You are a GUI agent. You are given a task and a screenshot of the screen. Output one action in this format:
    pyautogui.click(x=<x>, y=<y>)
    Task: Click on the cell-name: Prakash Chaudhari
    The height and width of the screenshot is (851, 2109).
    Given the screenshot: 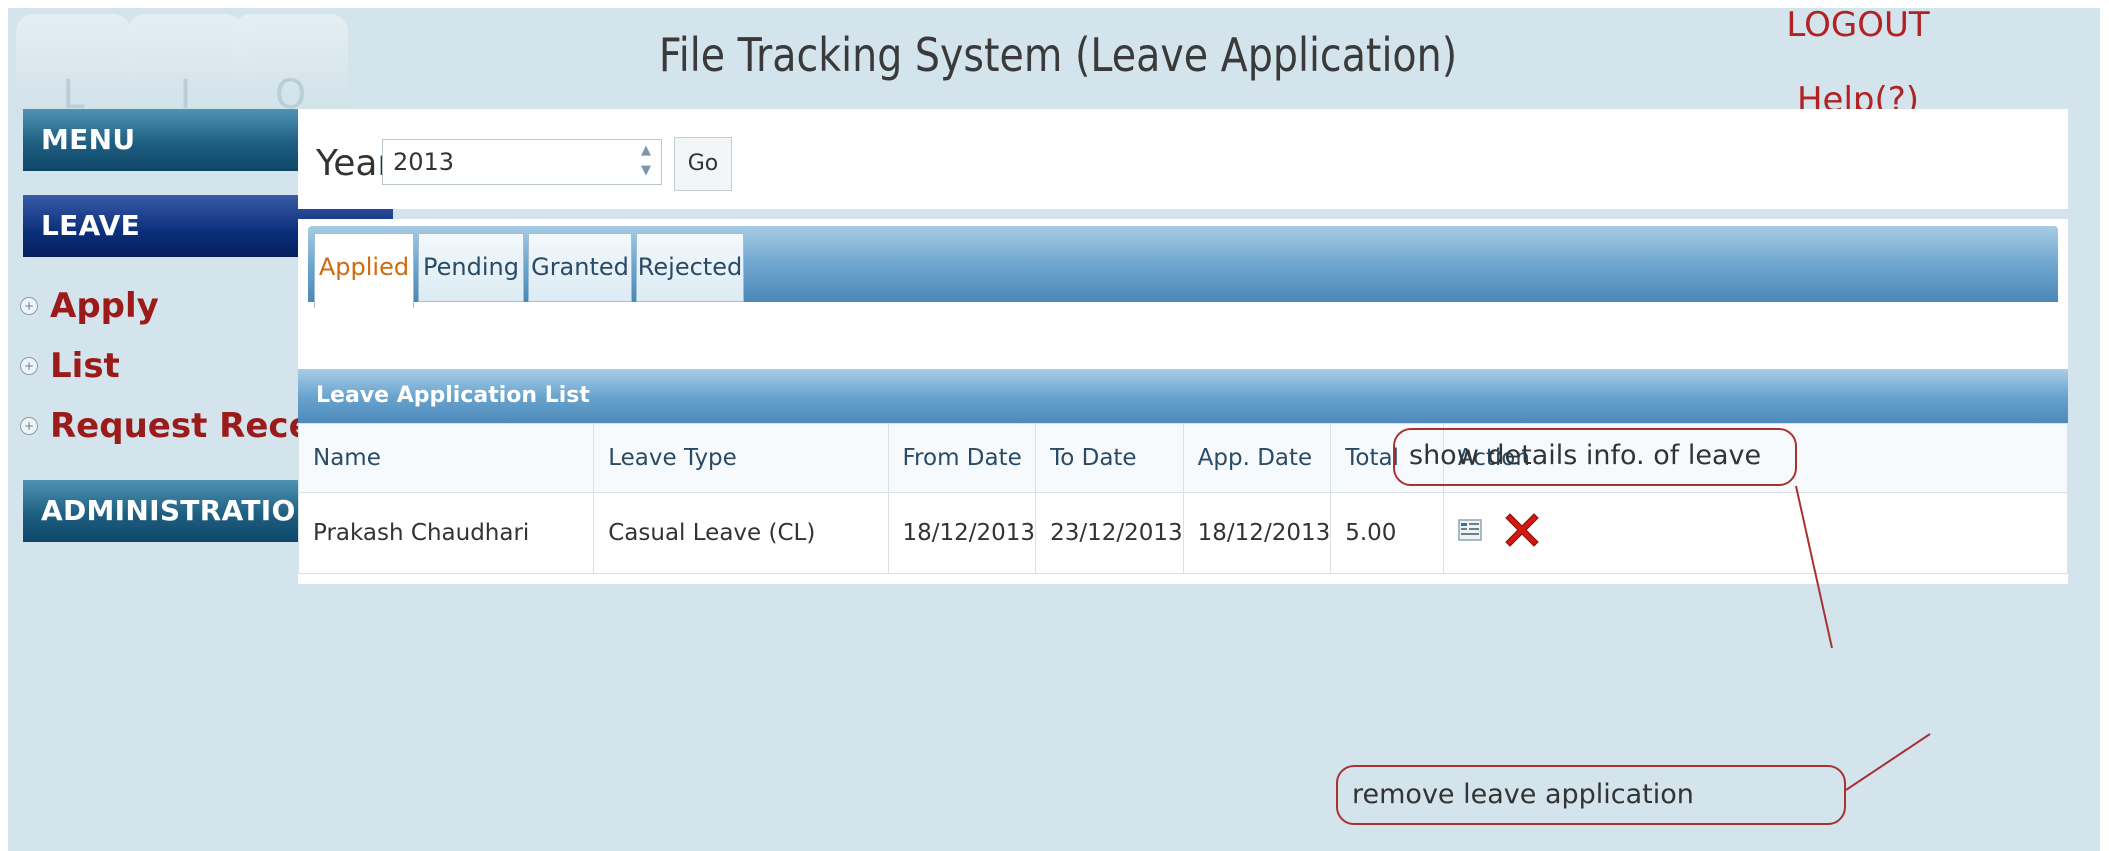 What is the action you would take?
    pyautogui.click(x=446, y=533)
    